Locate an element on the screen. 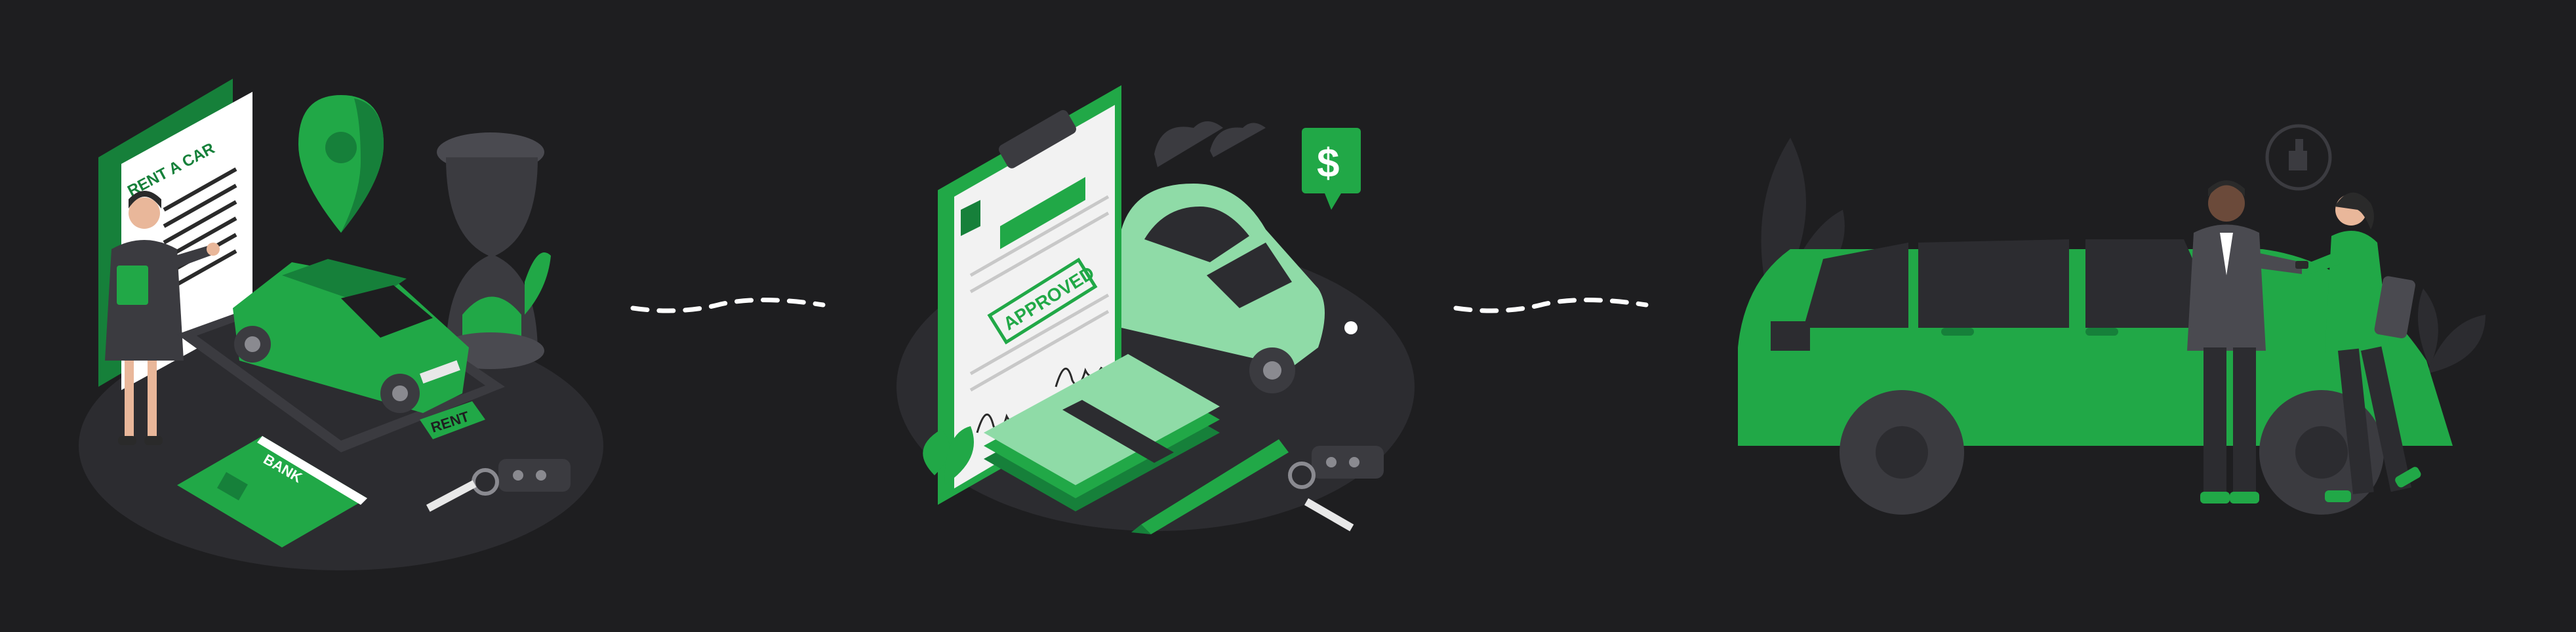 This screenshot has height=632, width=2576. step-approval-scene: APPROVED $ is located at coordinates (1155, 309).